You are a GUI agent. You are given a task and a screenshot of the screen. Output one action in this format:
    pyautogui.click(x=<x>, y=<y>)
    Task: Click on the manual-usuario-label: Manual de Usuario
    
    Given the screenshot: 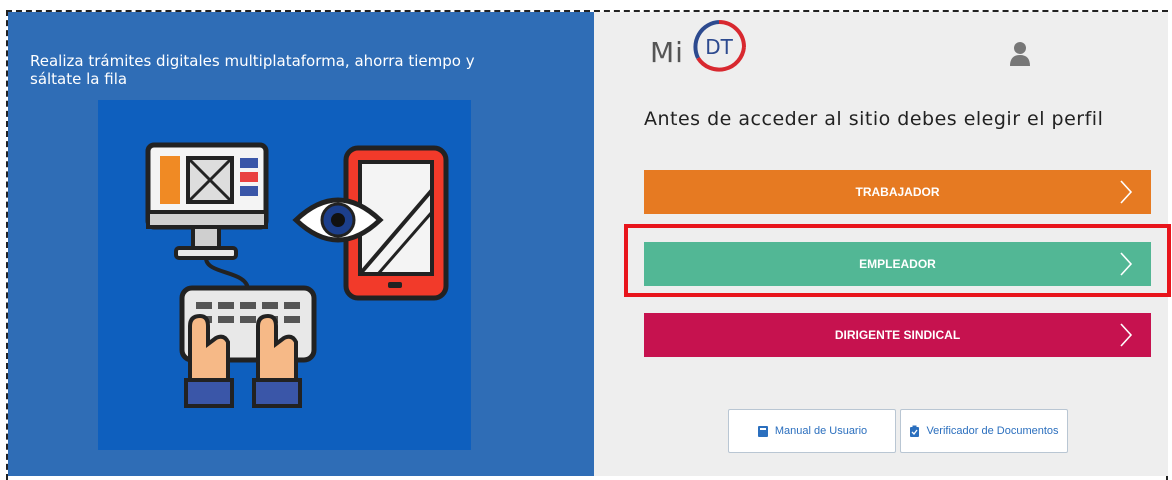 What is the action you would take?
    pyautogui.click(x=821, y=431)
    